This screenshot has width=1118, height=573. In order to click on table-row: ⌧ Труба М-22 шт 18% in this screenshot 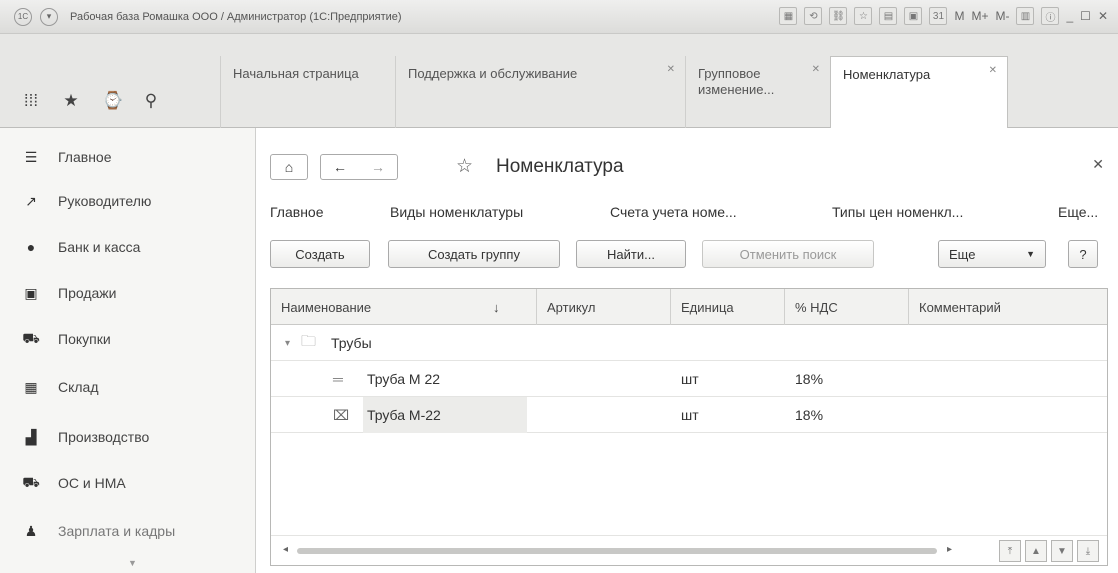, I will do `click(689, 415)`.